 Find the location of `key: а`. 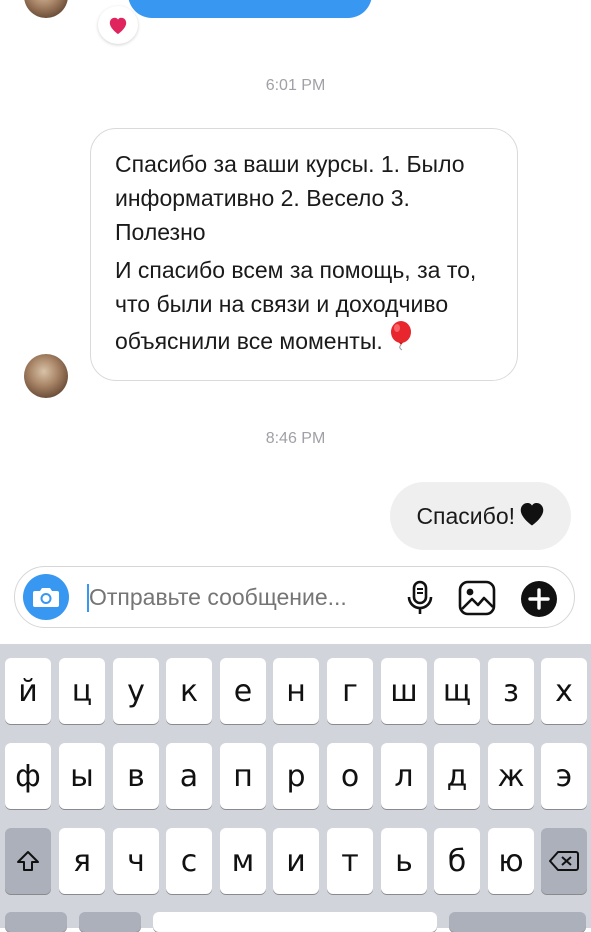

key: а is located at coordinates (189, 776).